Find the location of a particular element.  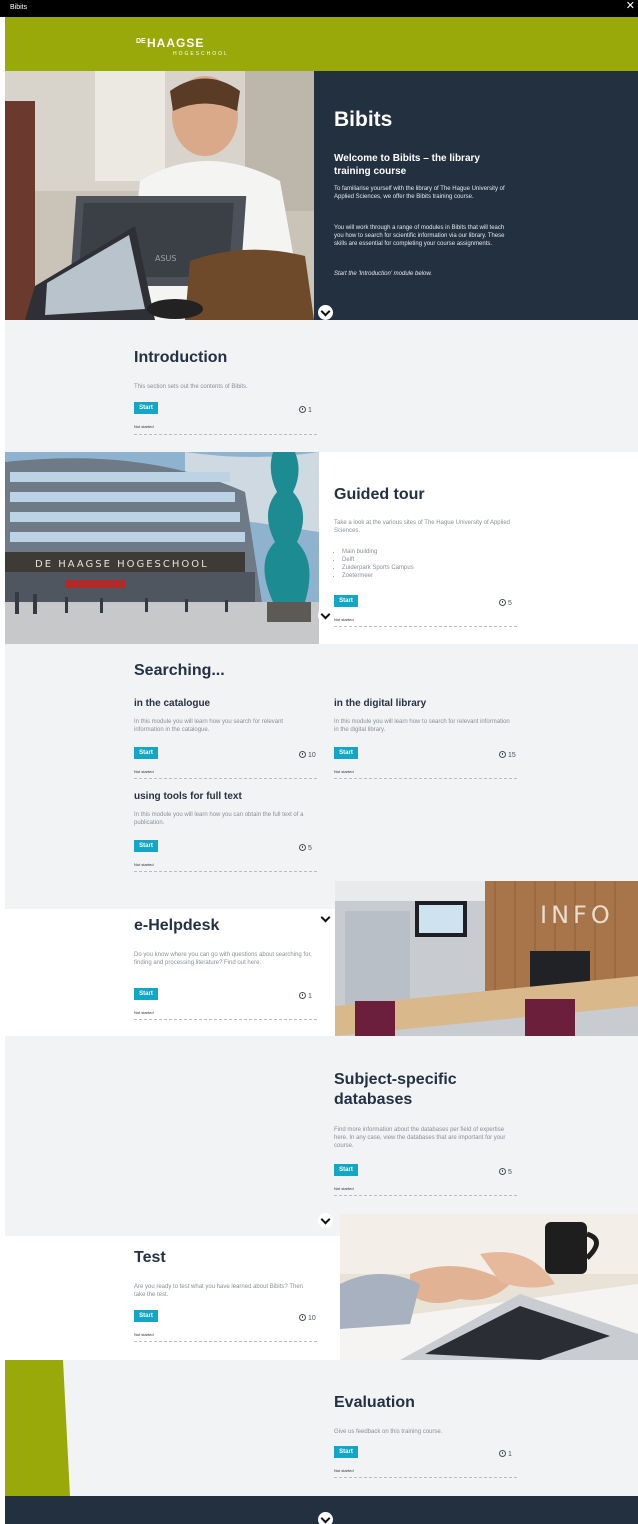

evaluation-green-accent is located at coordinates (37, 1428).